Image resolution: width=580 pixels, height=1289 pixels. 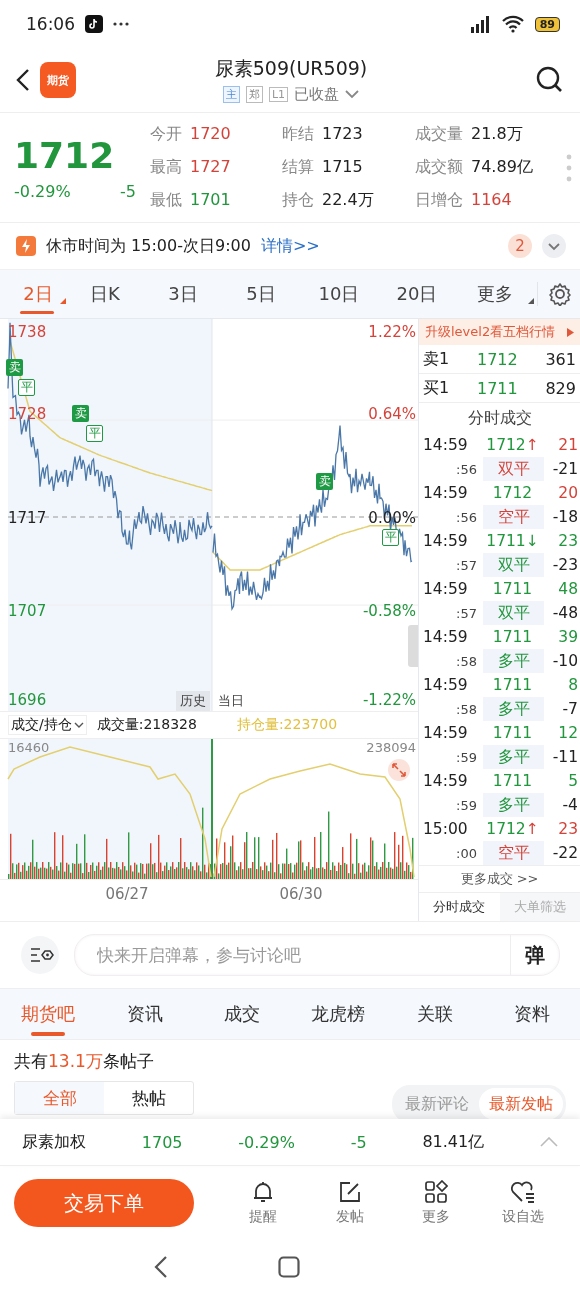 What do you see at coordinates (495, 294) in the screenshot?
I see `period-tab: 更多` at bounding box center [495, 294].